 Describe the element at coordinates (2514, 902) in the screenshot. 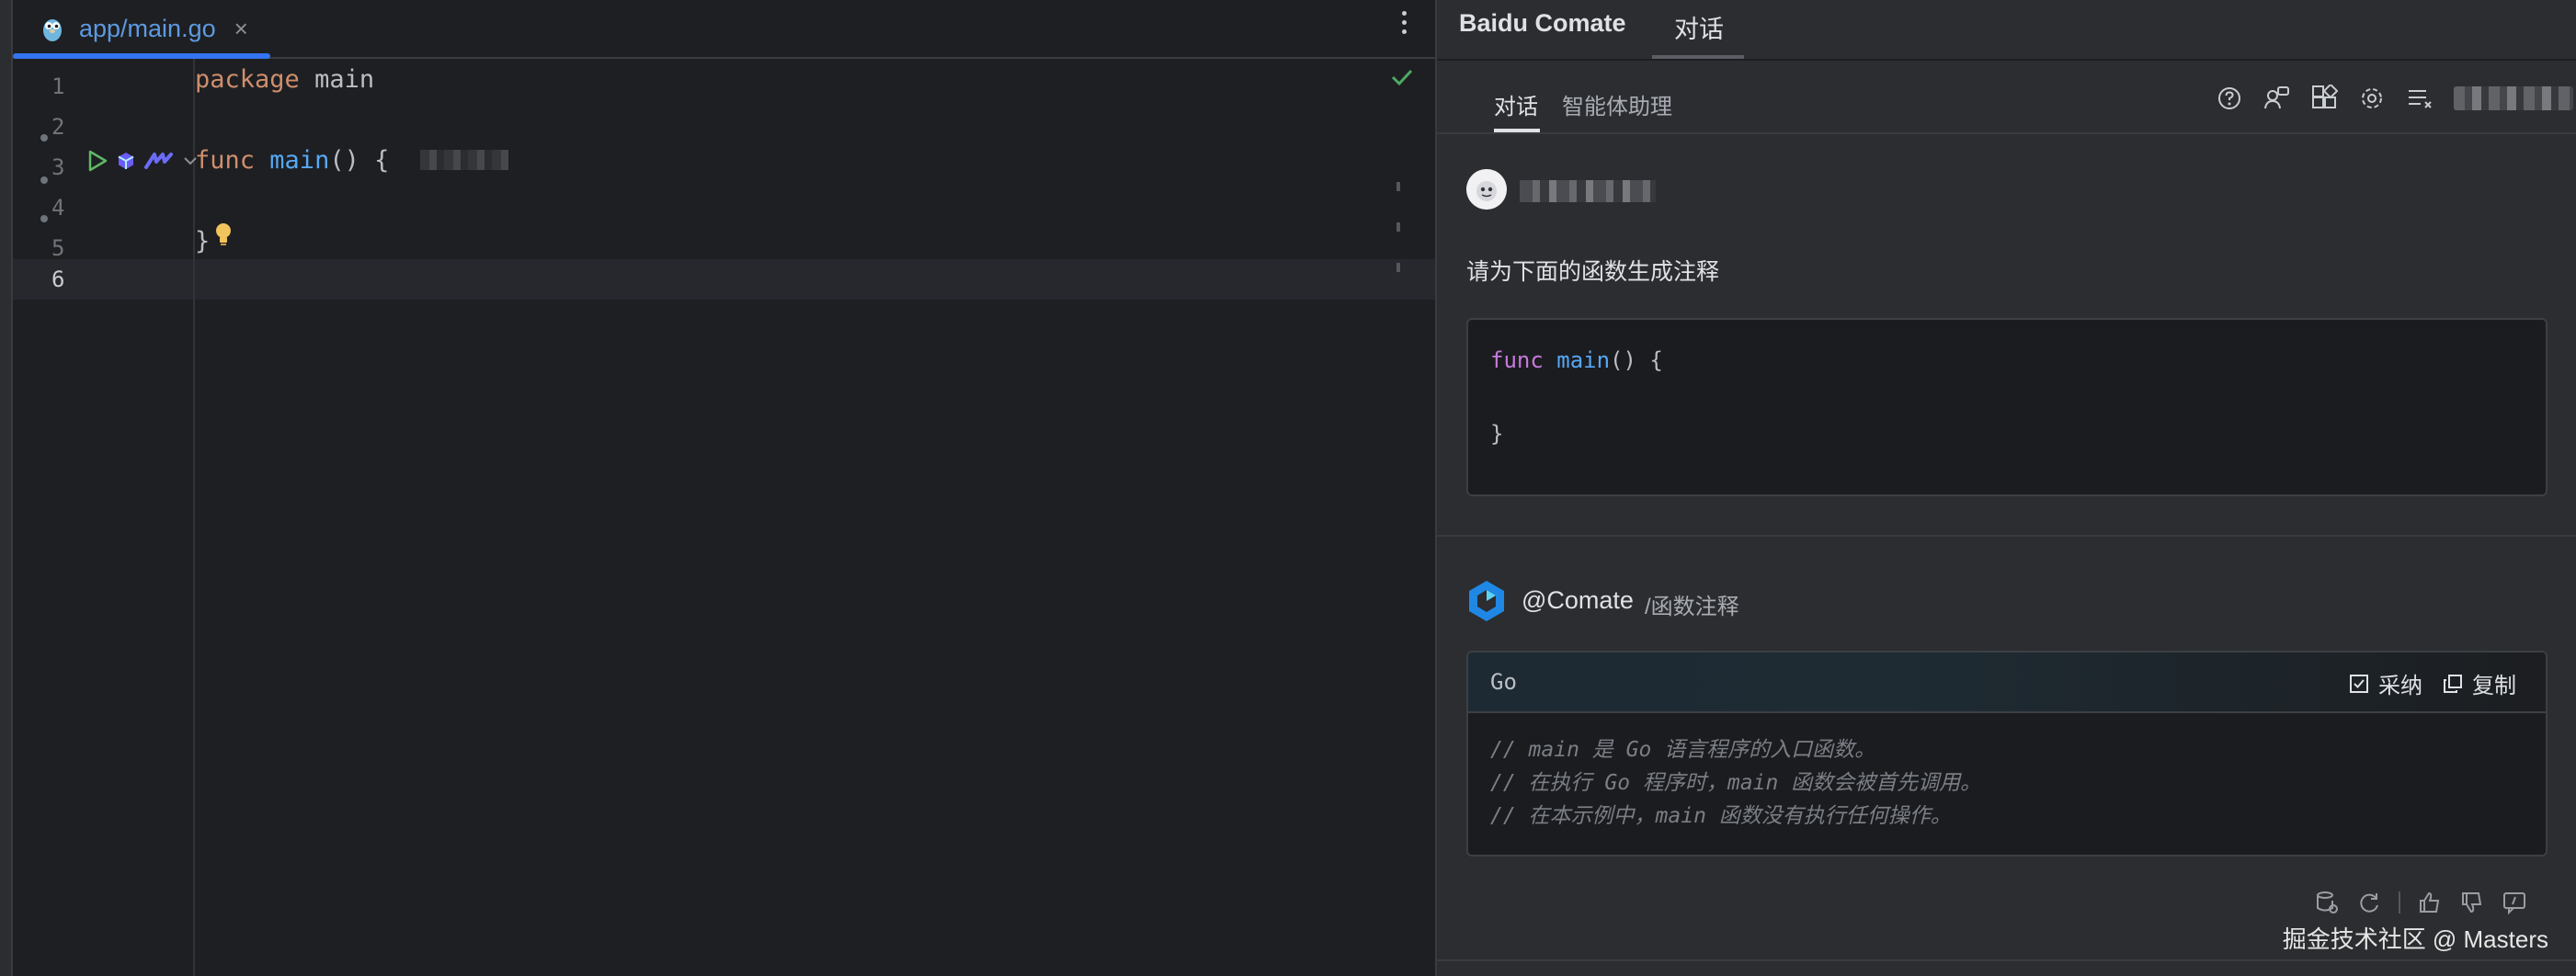

I see `feedback-icon` at that location.